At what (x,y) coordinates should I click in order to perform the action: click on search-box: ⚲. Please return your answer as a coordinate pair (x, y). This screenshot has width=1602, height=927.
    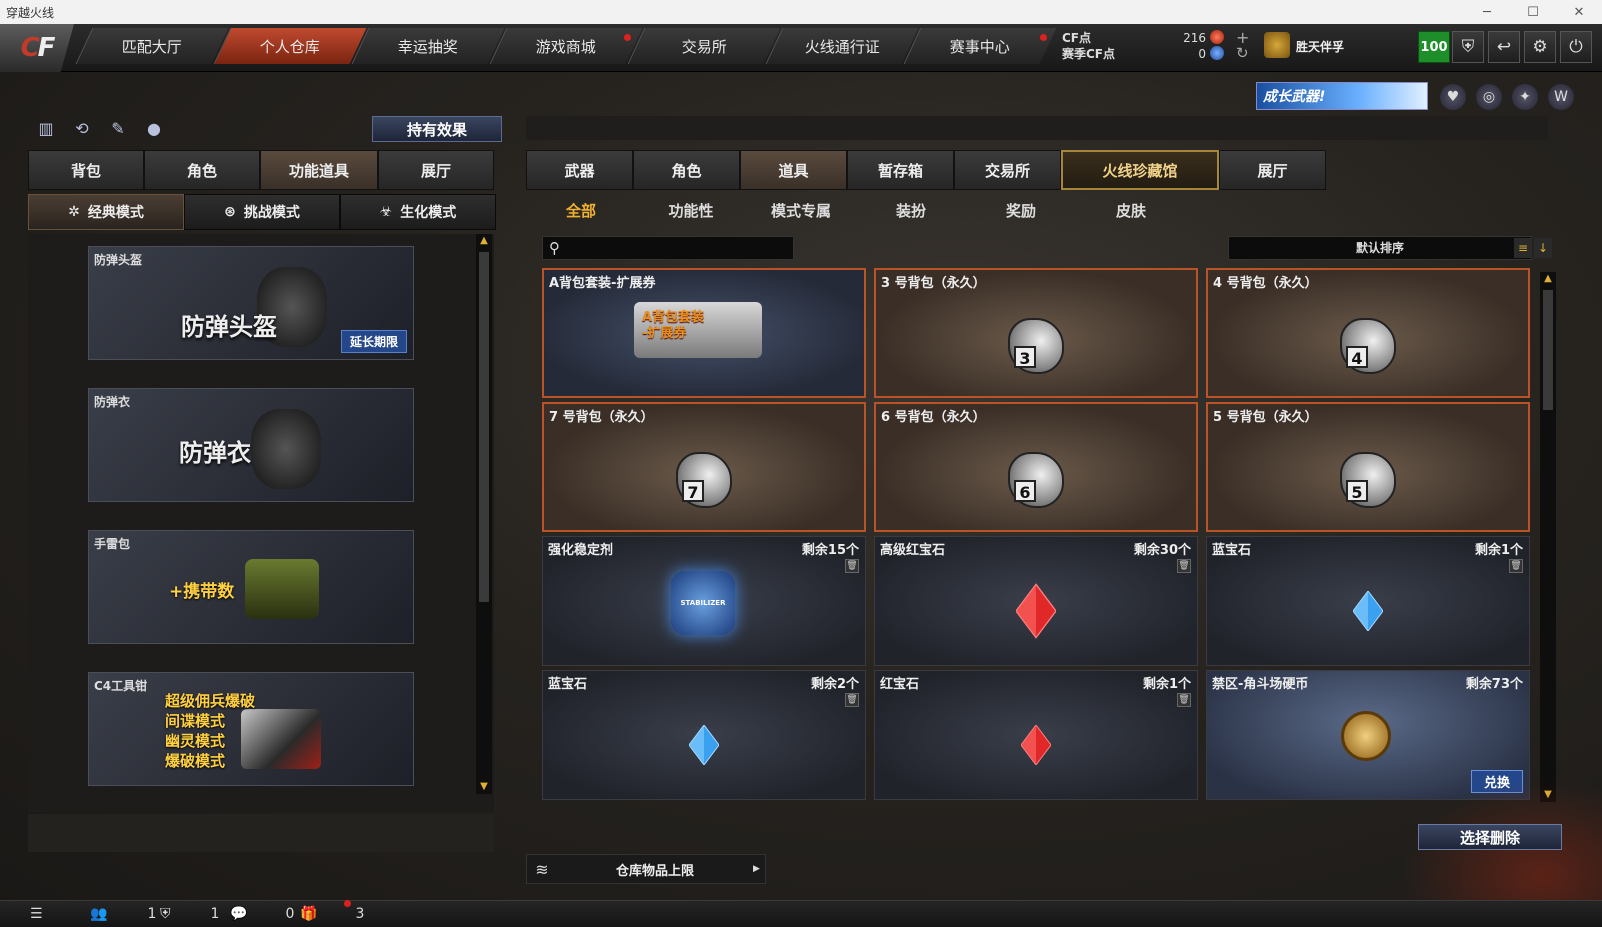
    Looking at the image, I should click on (668, 248).